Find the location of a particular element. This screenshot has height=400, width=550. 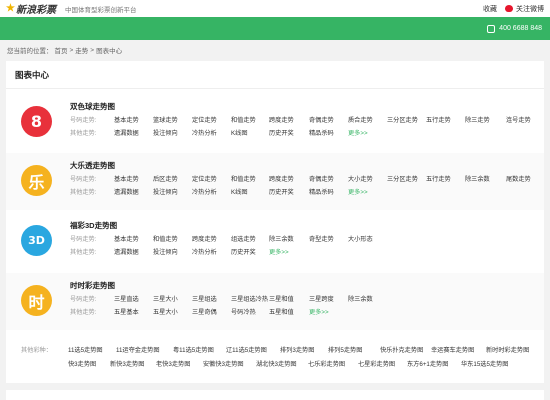

trend-link: 除三走势 is located at coordinates (477, 119).